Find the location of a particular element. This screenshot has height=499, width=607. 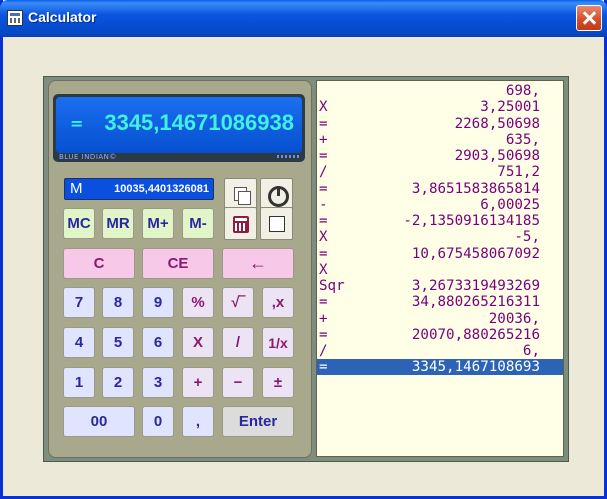

key-2: 2 is located at coordinates (118, 382).